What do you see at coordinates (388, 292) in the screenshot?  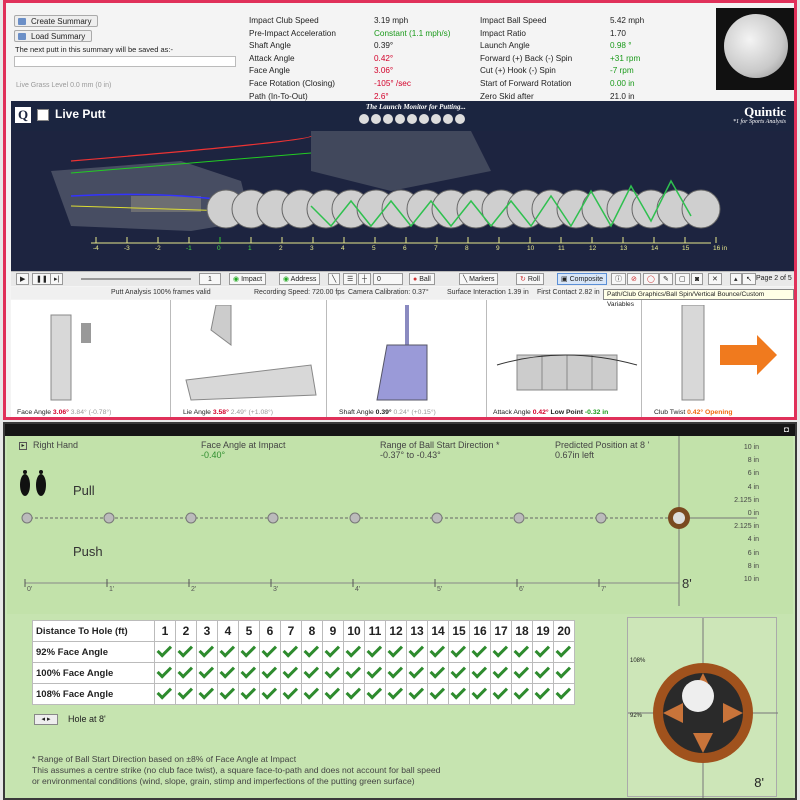 I see `status-calibration: Camera Calibration: 0.37°` at bounding box center [388, 292].